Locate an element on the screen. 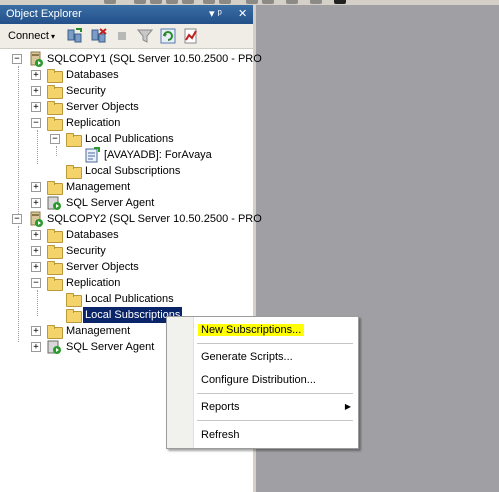  node-label: Security is located at coordinates (86, 91).